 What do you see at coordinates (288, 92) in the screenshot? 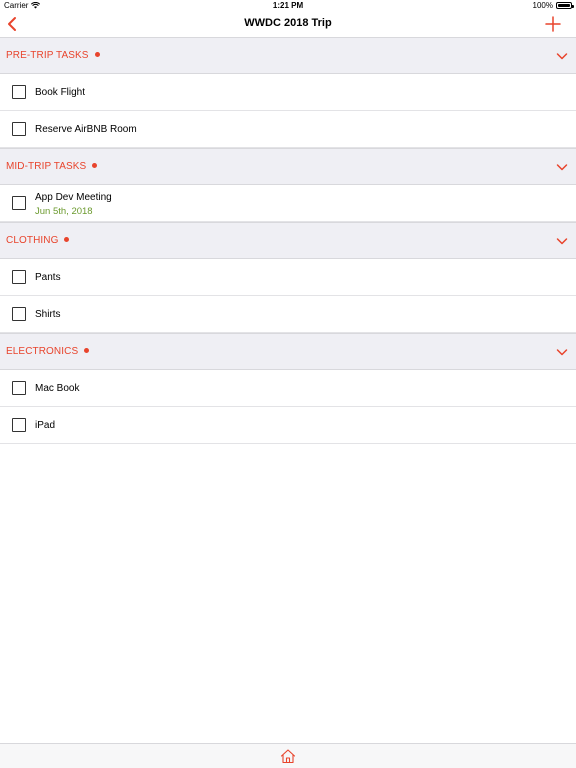
I see `list-item: Book Flight` at bounding box center [288, 92].